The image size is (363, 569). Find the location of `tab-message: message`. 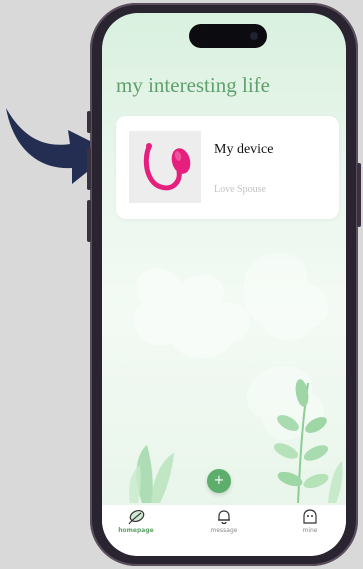

tab-message: message is located at coordinates (224, 521).